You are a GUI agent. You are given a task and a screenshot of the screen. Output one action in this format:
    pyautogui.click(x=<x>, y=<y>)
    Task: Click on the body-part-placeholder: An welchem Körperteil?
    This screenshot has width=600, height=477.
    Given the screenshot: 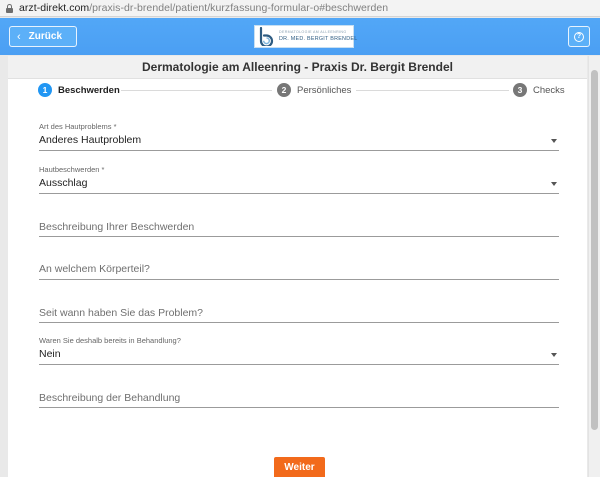 What is the action you would take?
    pyautogui.click(x=94, y=269)
    